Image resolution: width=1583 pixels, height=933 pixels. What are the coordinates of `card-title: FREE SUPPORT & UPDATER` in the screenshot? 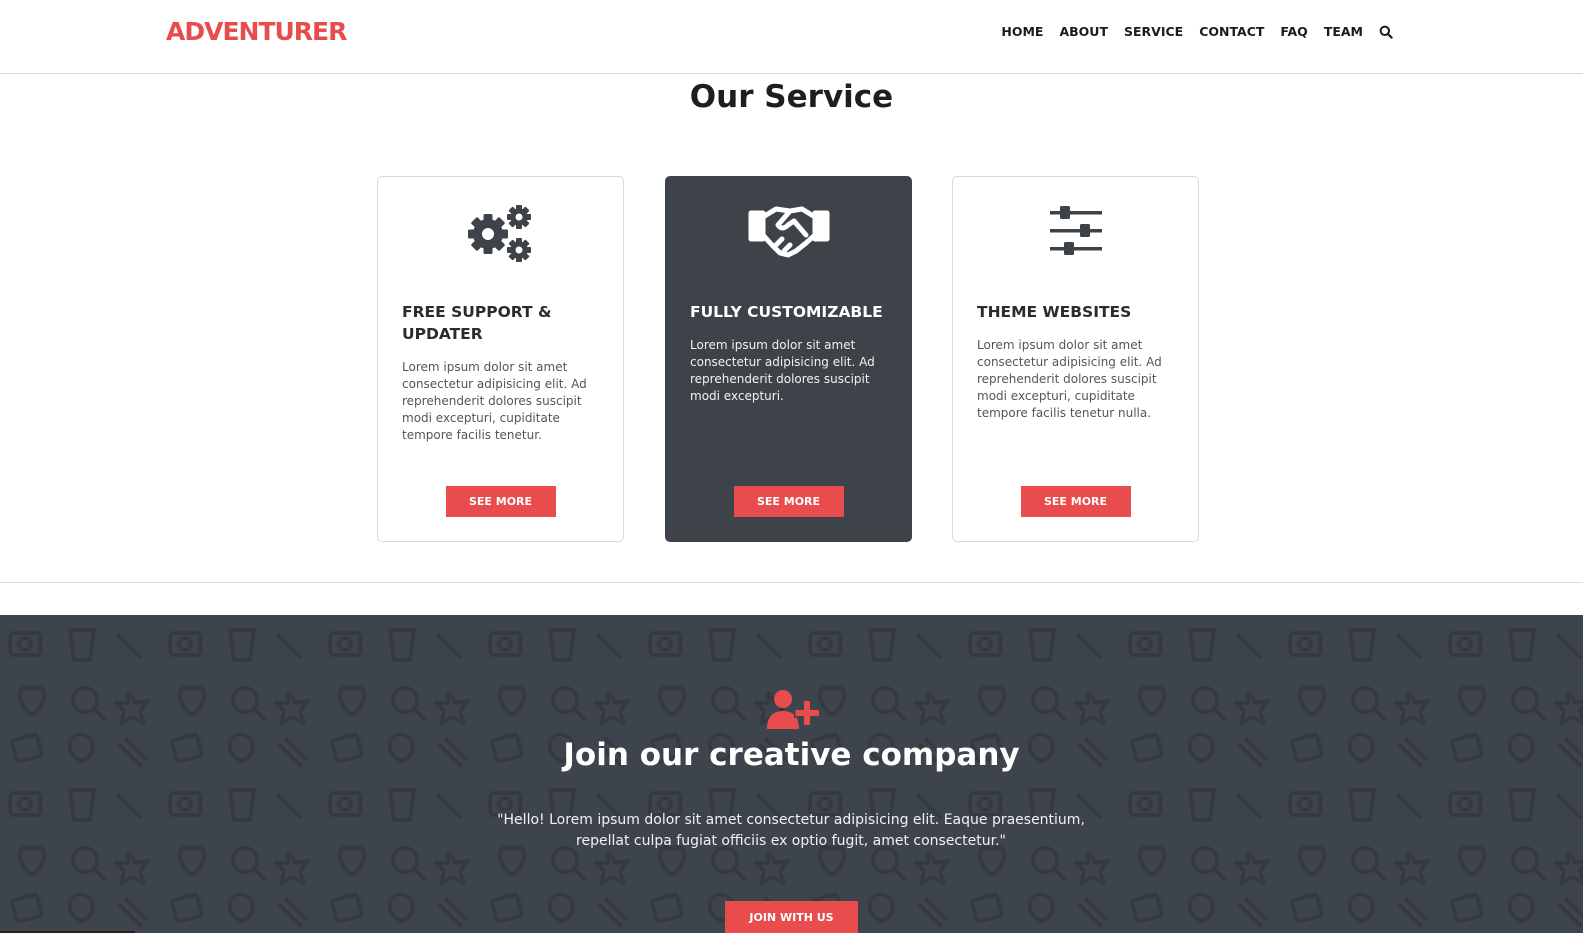 It's located at (477, 323).